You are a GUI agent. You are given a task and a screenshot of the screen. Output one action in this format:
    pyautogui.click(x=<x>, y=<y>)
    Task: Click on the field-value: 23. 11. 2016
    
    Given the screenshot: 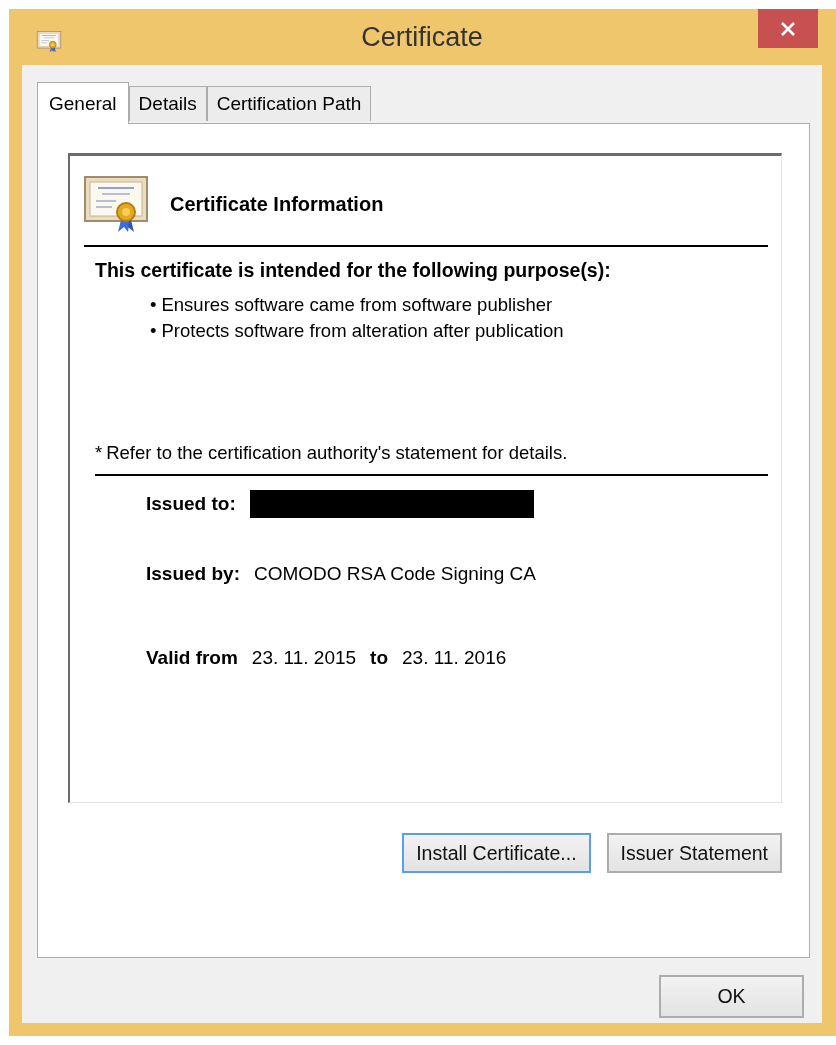 What is the action you would take?
    pyautogui.click(x=454, y=658)
    